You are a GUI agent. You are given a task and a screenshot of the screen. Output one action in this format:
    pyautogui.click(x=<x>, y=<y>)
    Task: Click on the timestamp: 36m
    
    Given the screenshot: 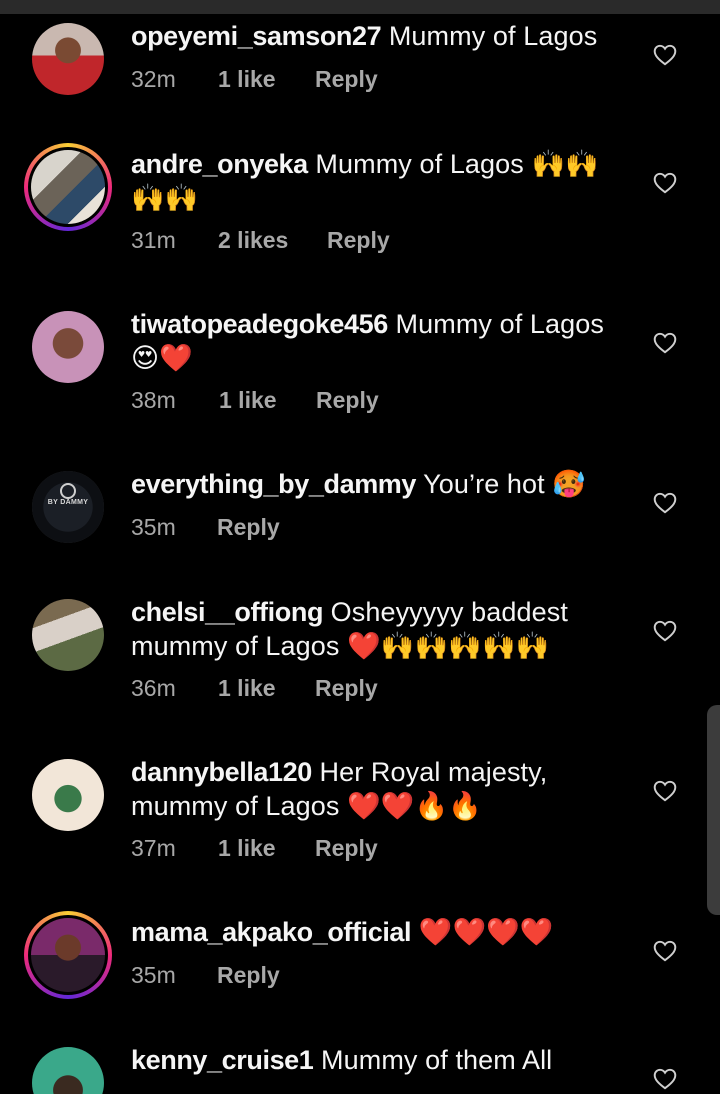 What is the action you would take?
    pyautogui.click(x=153, y=688)
    